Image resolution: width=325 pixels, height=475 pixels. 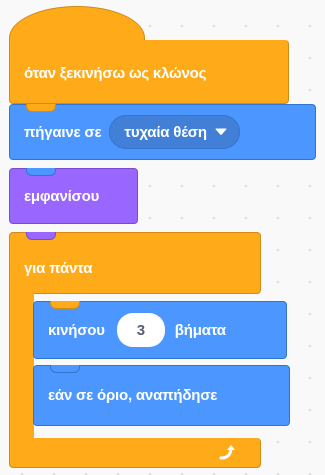 I want to click on show-block: εμφανίσου, so click(x=73, y=196).